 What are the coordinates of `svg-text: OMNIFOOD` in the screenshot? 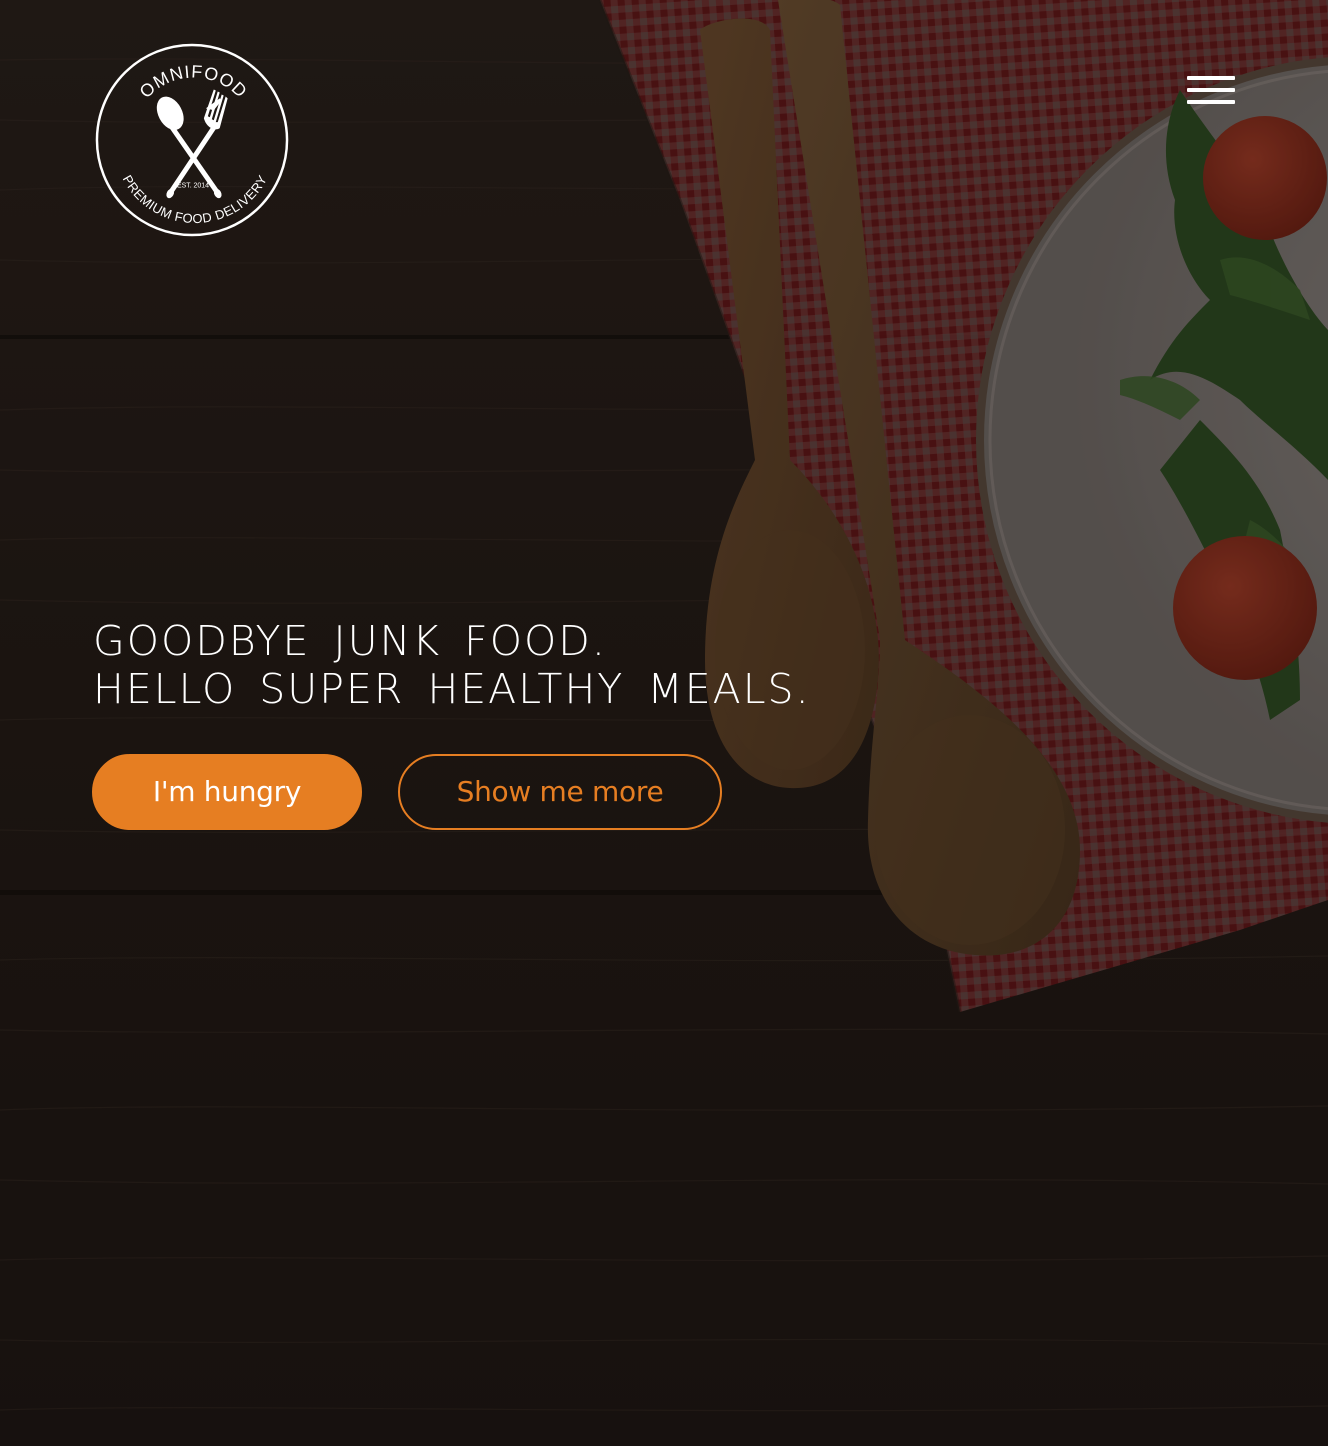 It's located at (194, 81).